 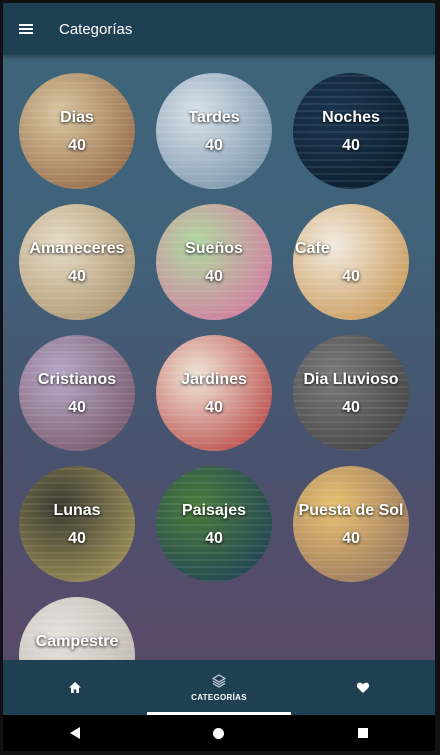 What do you see at coordinates (74, 733) in the screenshot?
I see `back-icon` at bounding box center [74, 733].